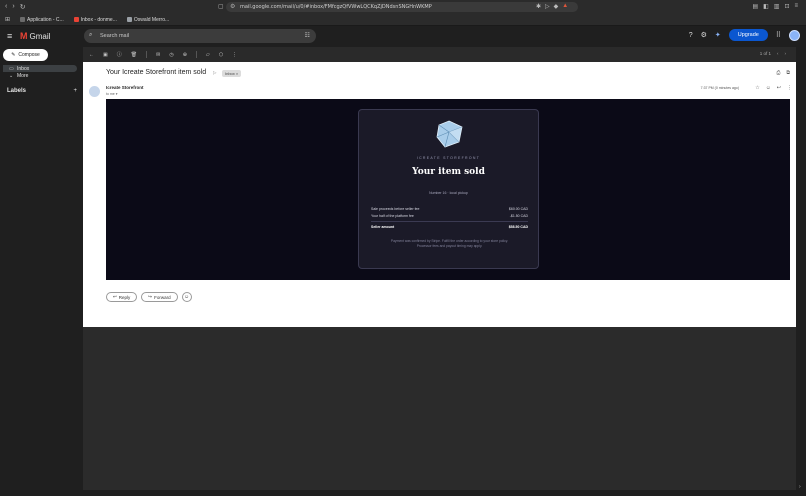  I want to click on chevron-down-icon: ⌄, so click(11, 75).